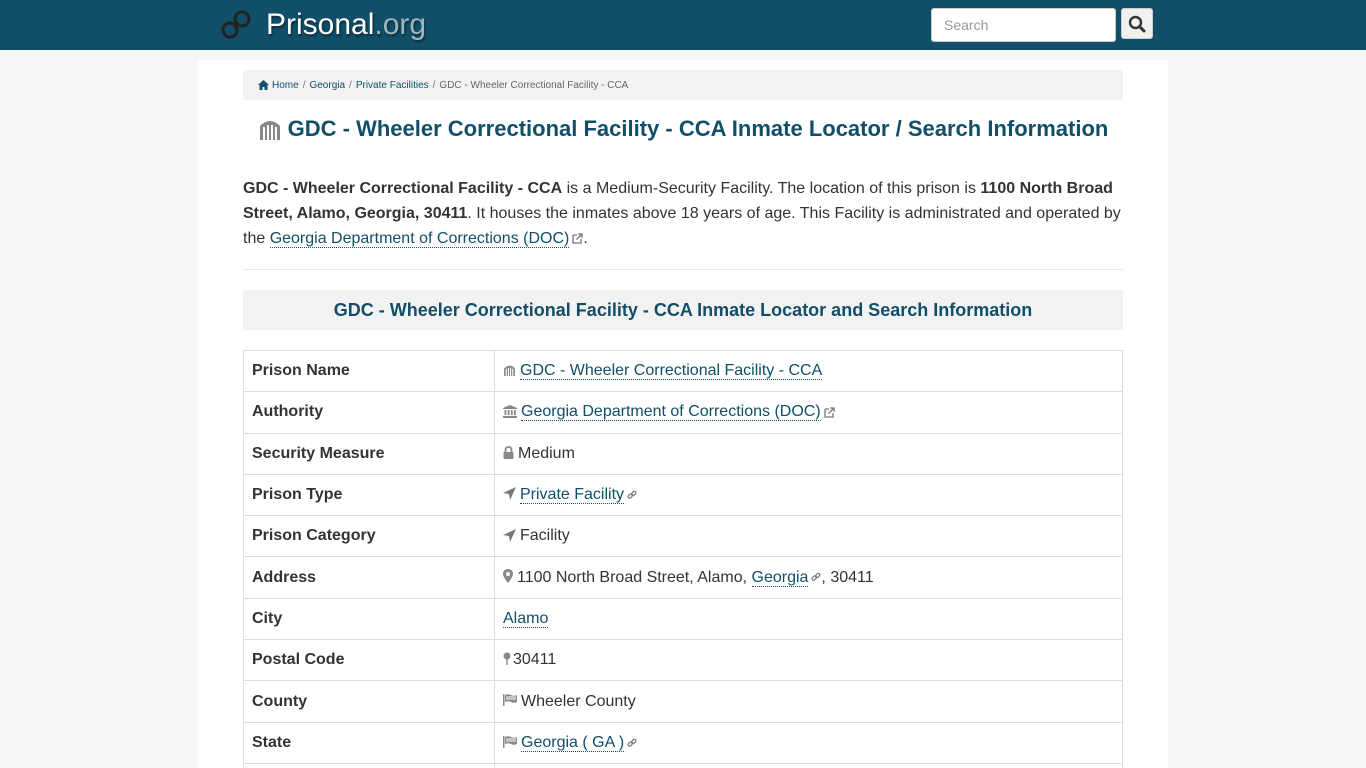 This screenshot has height=768, width=1366. I want to click on breadcrumb-home-link: Home, so click(285, 85).